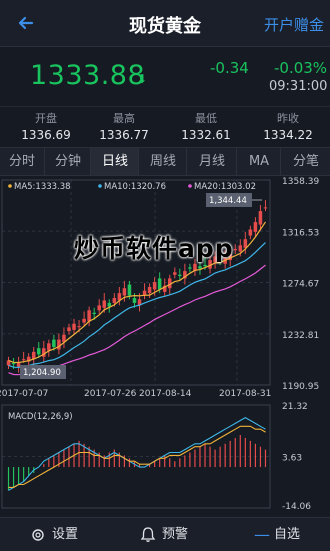 Image resolution: width=330 pixels, height=551 pixels. What do you see at coordinates (135, 187) in the screenshot?
I see `legend-label: MA10:1320.76` at bounding box center [135, 187].